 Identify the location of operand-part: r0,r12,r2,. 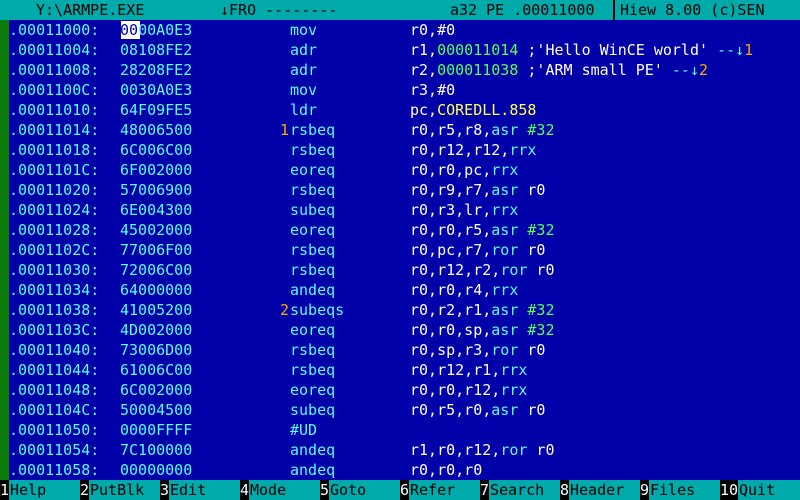
(455, 270).